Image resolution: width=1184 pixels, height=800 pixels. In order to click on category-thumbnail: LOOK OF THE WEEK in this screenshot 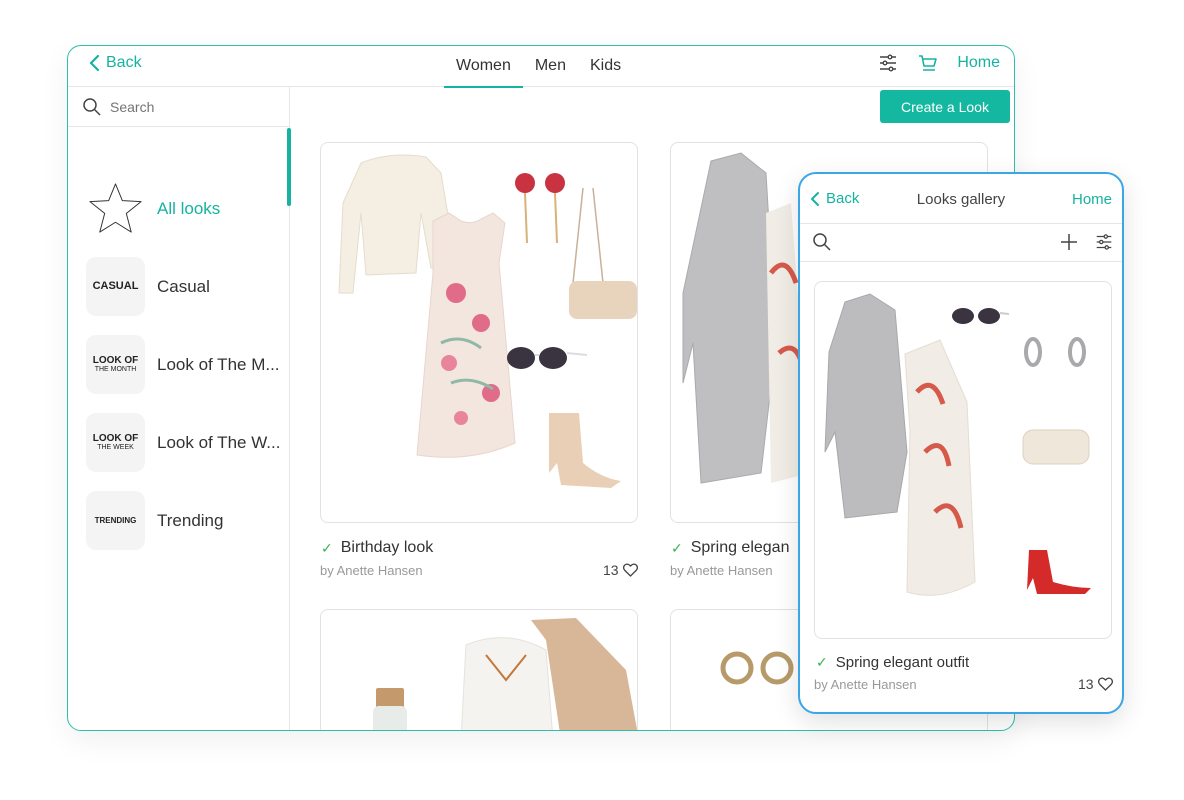, I will do `click(115, 442)`.